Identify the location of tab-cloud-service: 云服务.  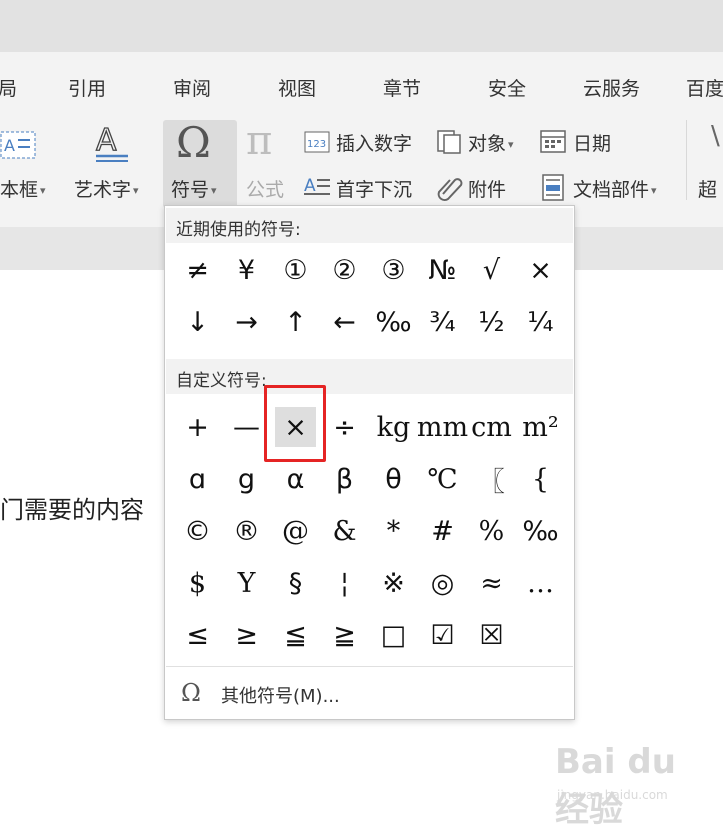
(611, 87).